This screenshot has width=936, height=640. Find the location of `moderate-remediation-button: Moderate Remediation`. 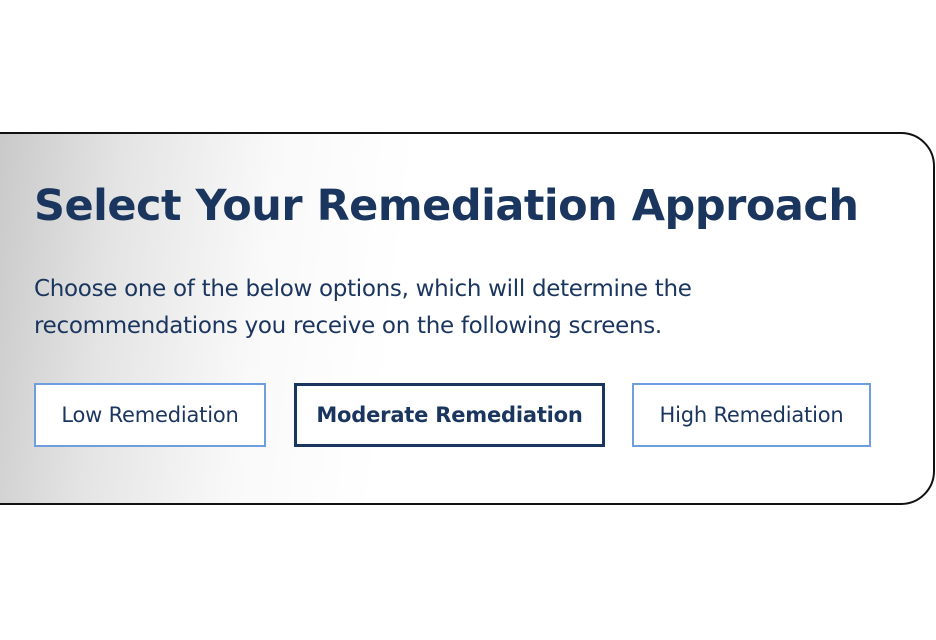

moderate-remediation-button: Moderate Remediation is located at coordinates (449, 415).